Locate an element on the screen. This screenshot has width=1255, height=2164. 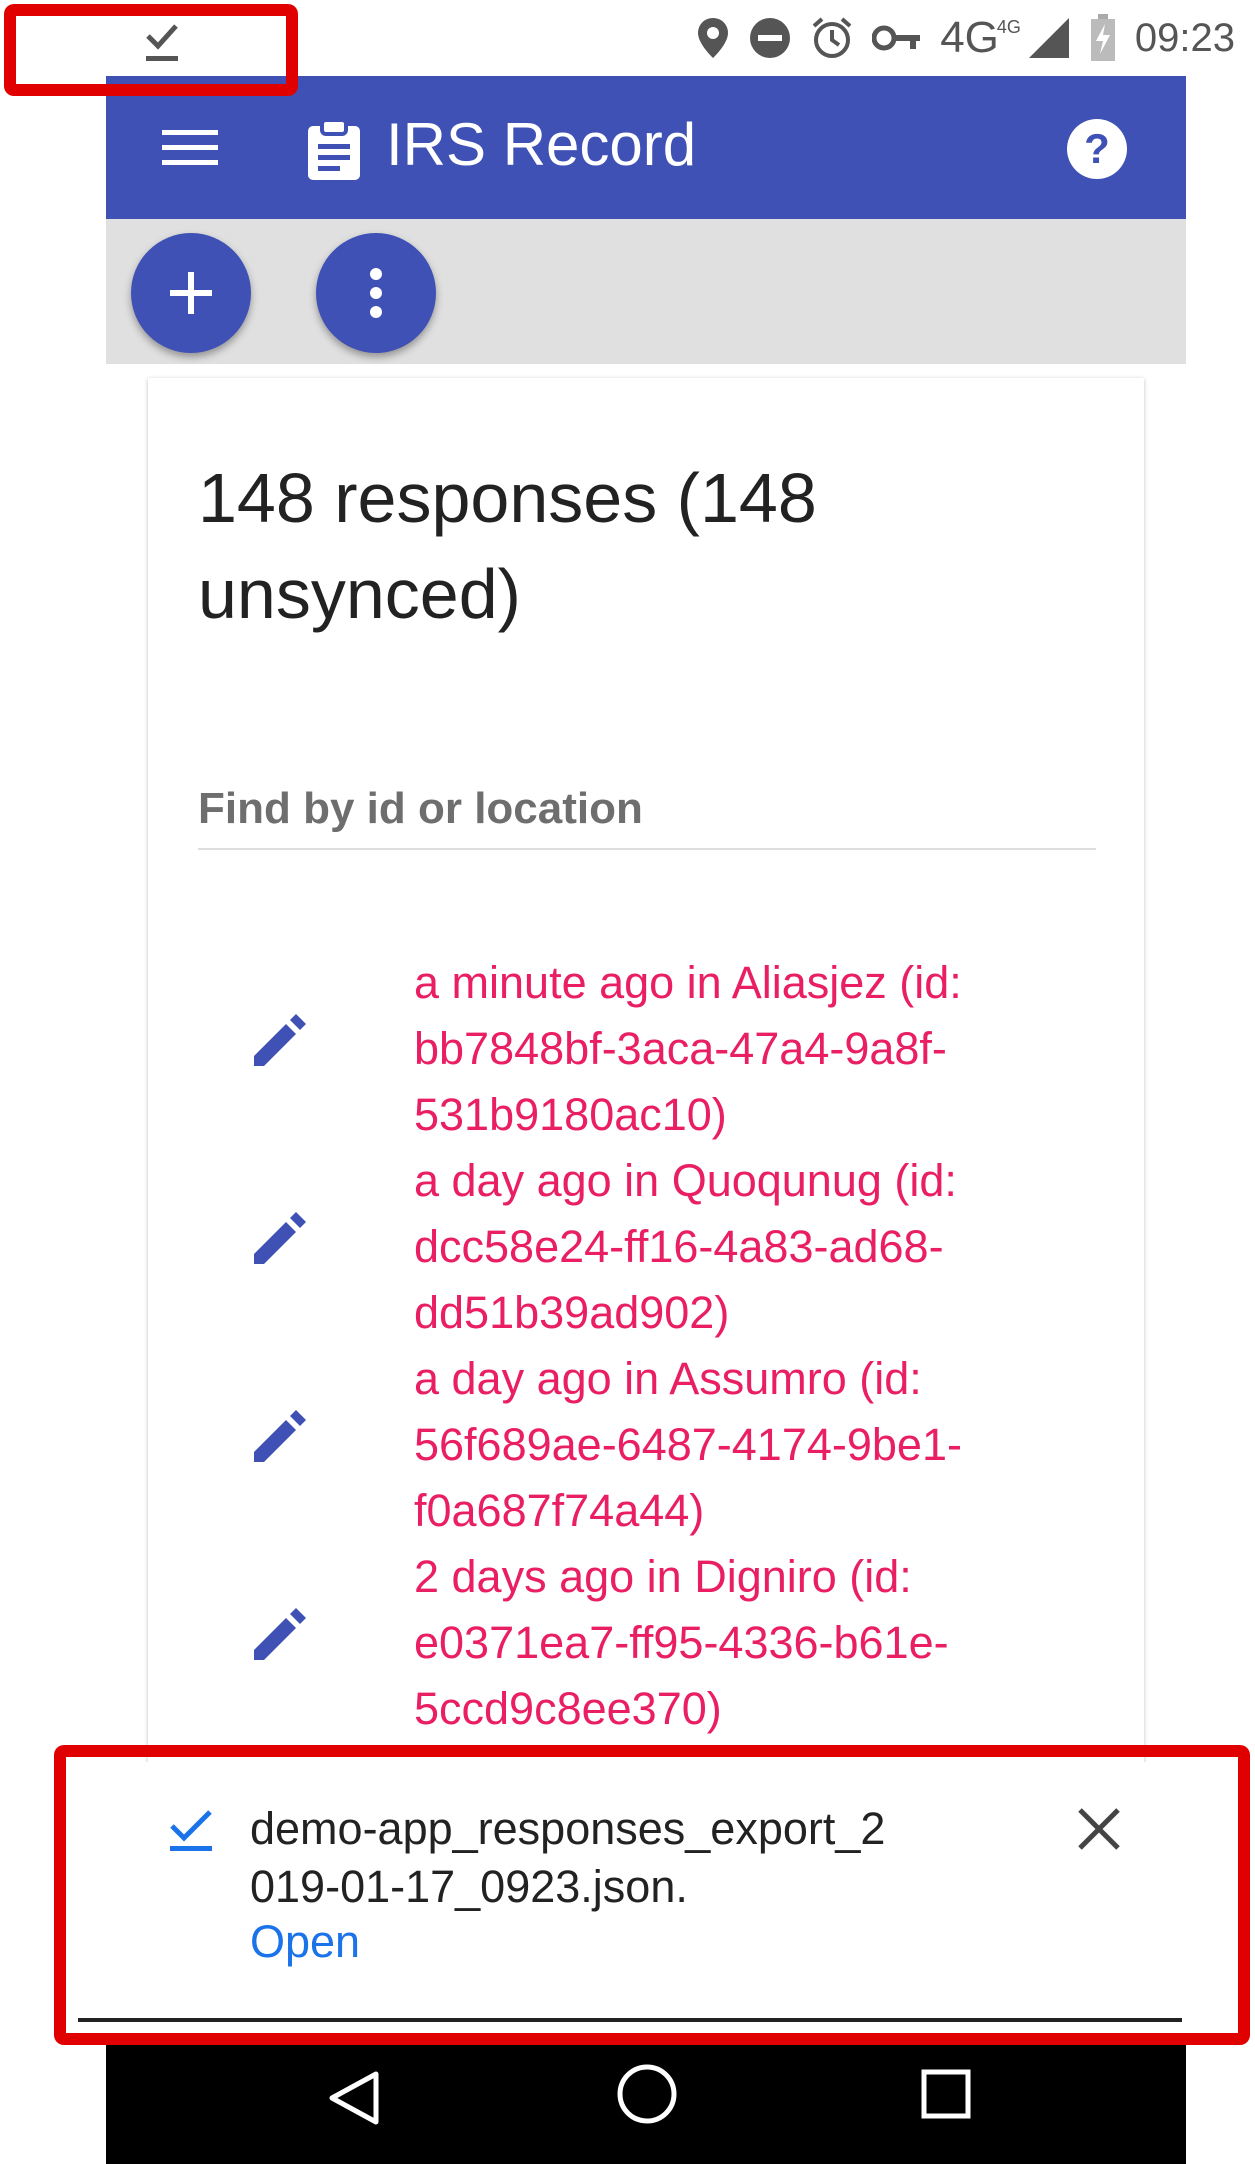
status-time: 09:23 is located at coordinates (1184, 37).